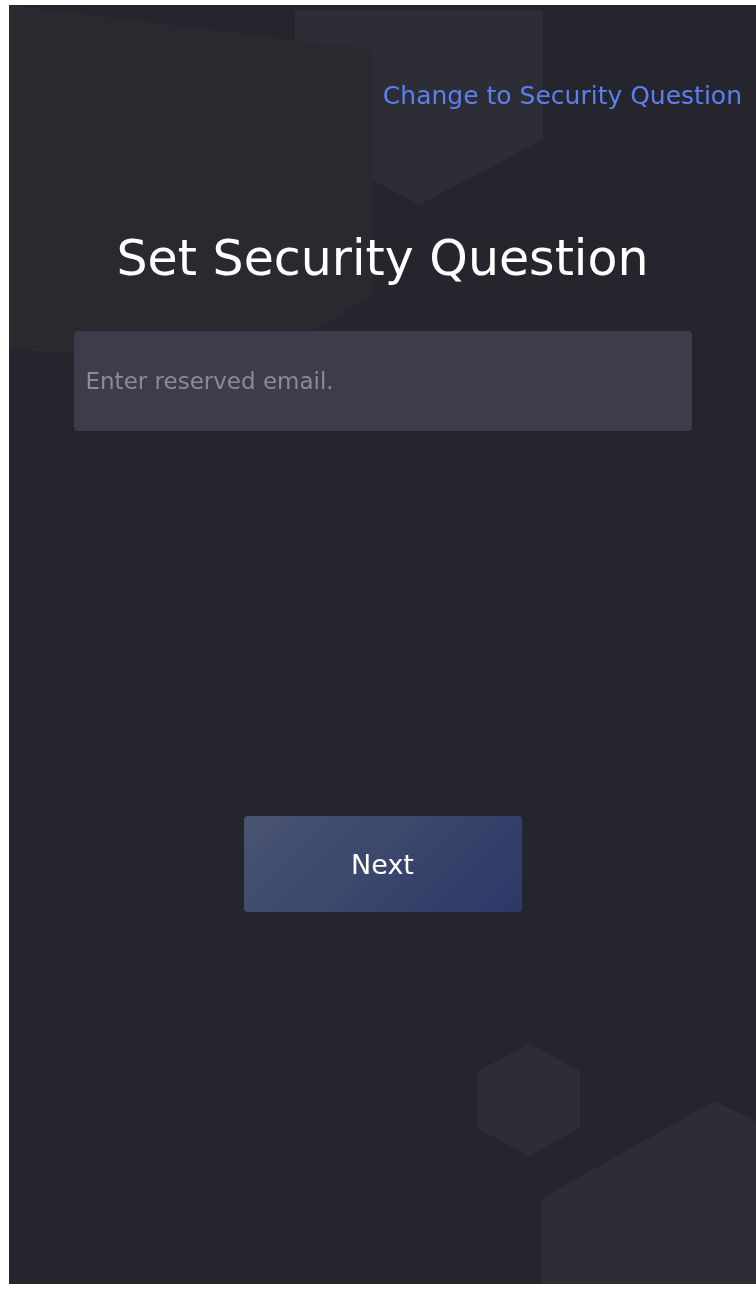  What do you see at coordinates (382, 864) in the screenshot?
I see `next-button: Next` at bounding box center [382, 864].